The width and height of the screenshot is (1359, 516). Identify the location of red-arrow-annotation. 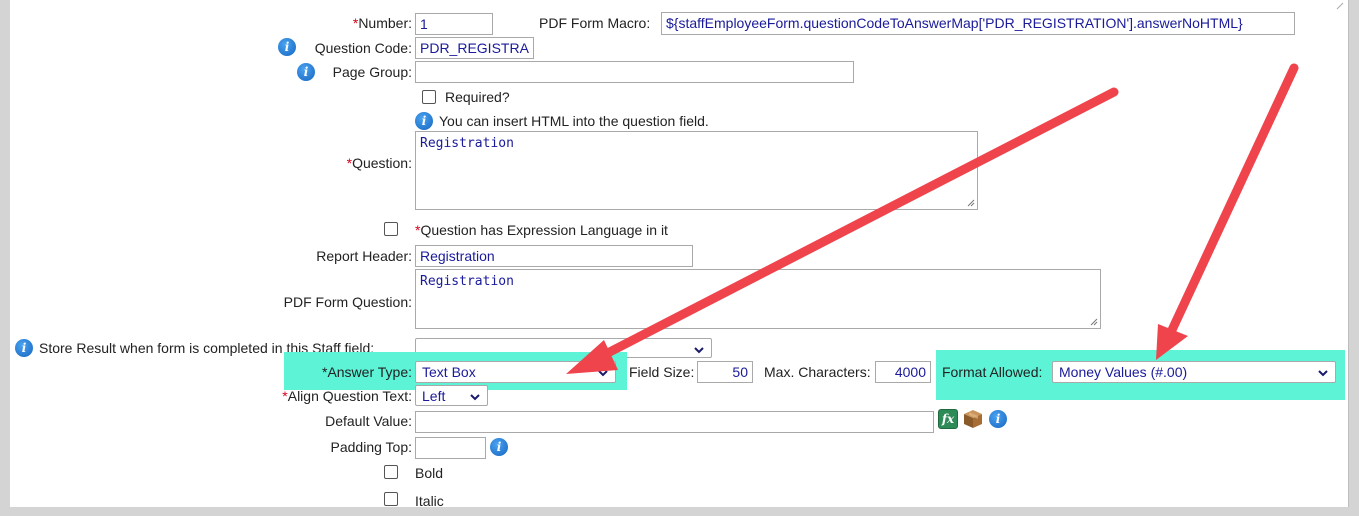
(1227, 211).